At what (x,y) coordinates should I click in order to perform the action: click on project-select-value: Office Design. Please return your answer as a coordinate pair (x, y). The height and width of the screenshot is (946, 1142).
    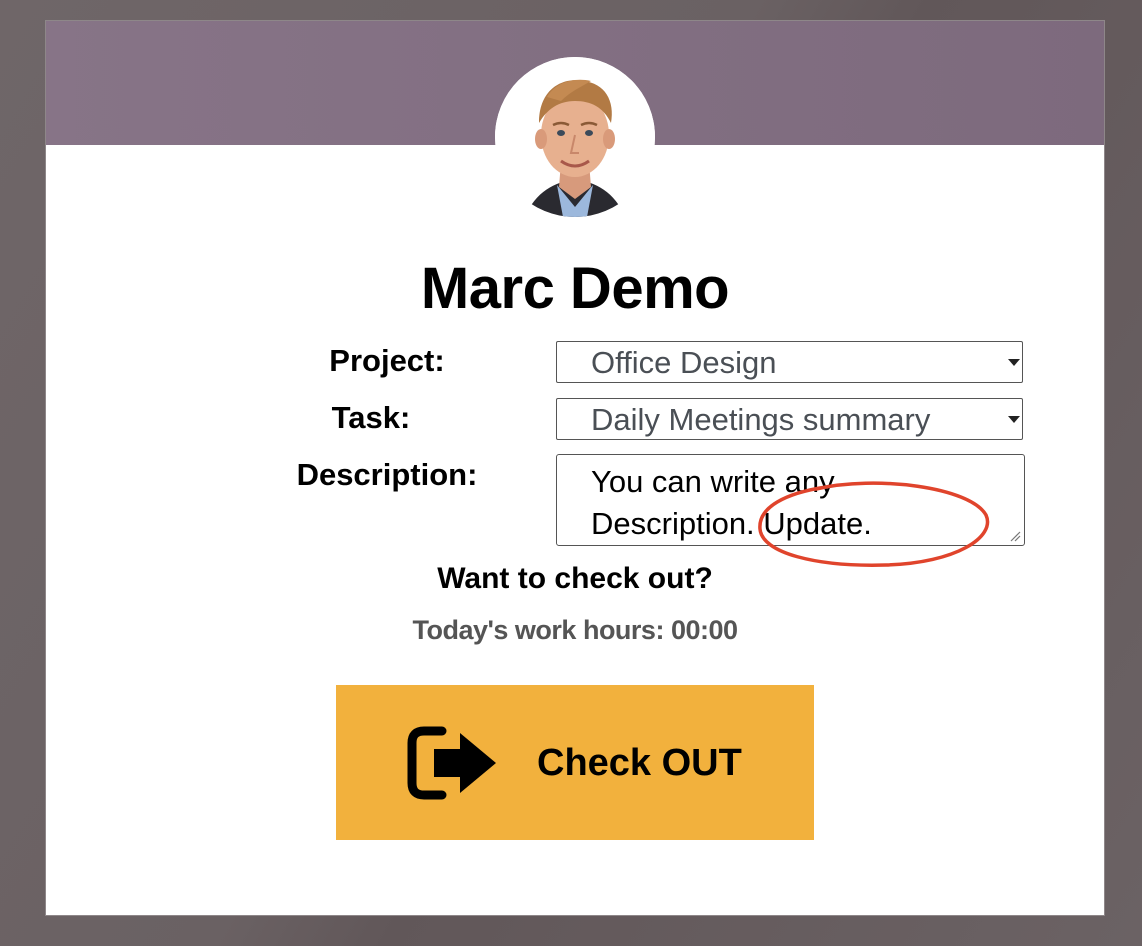
    Looking at the image, I should click on (684, 362).